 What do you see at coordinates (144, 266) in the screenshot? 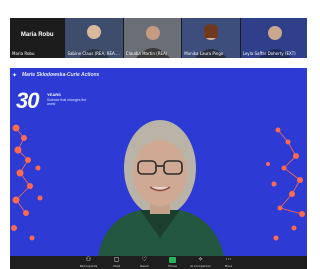
I see `toolbar-label: React` at bounding box center [144, 266].